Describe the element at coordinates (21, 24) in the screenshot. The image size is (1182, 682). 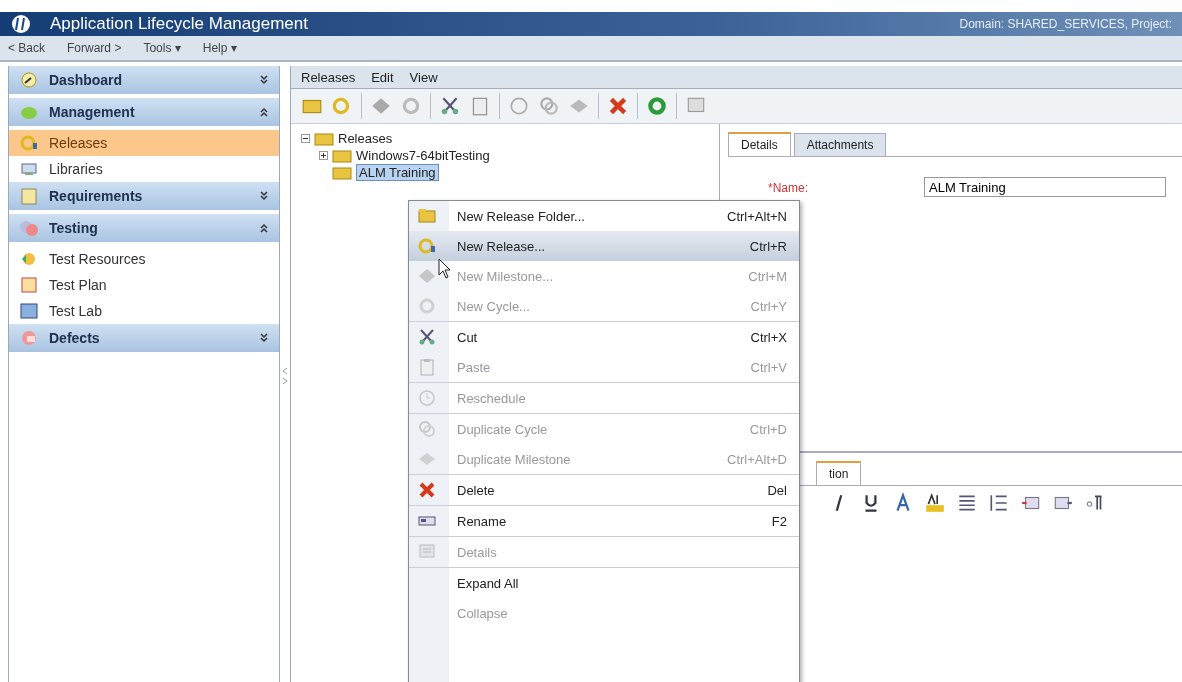
I see `logo-icon` at that location.